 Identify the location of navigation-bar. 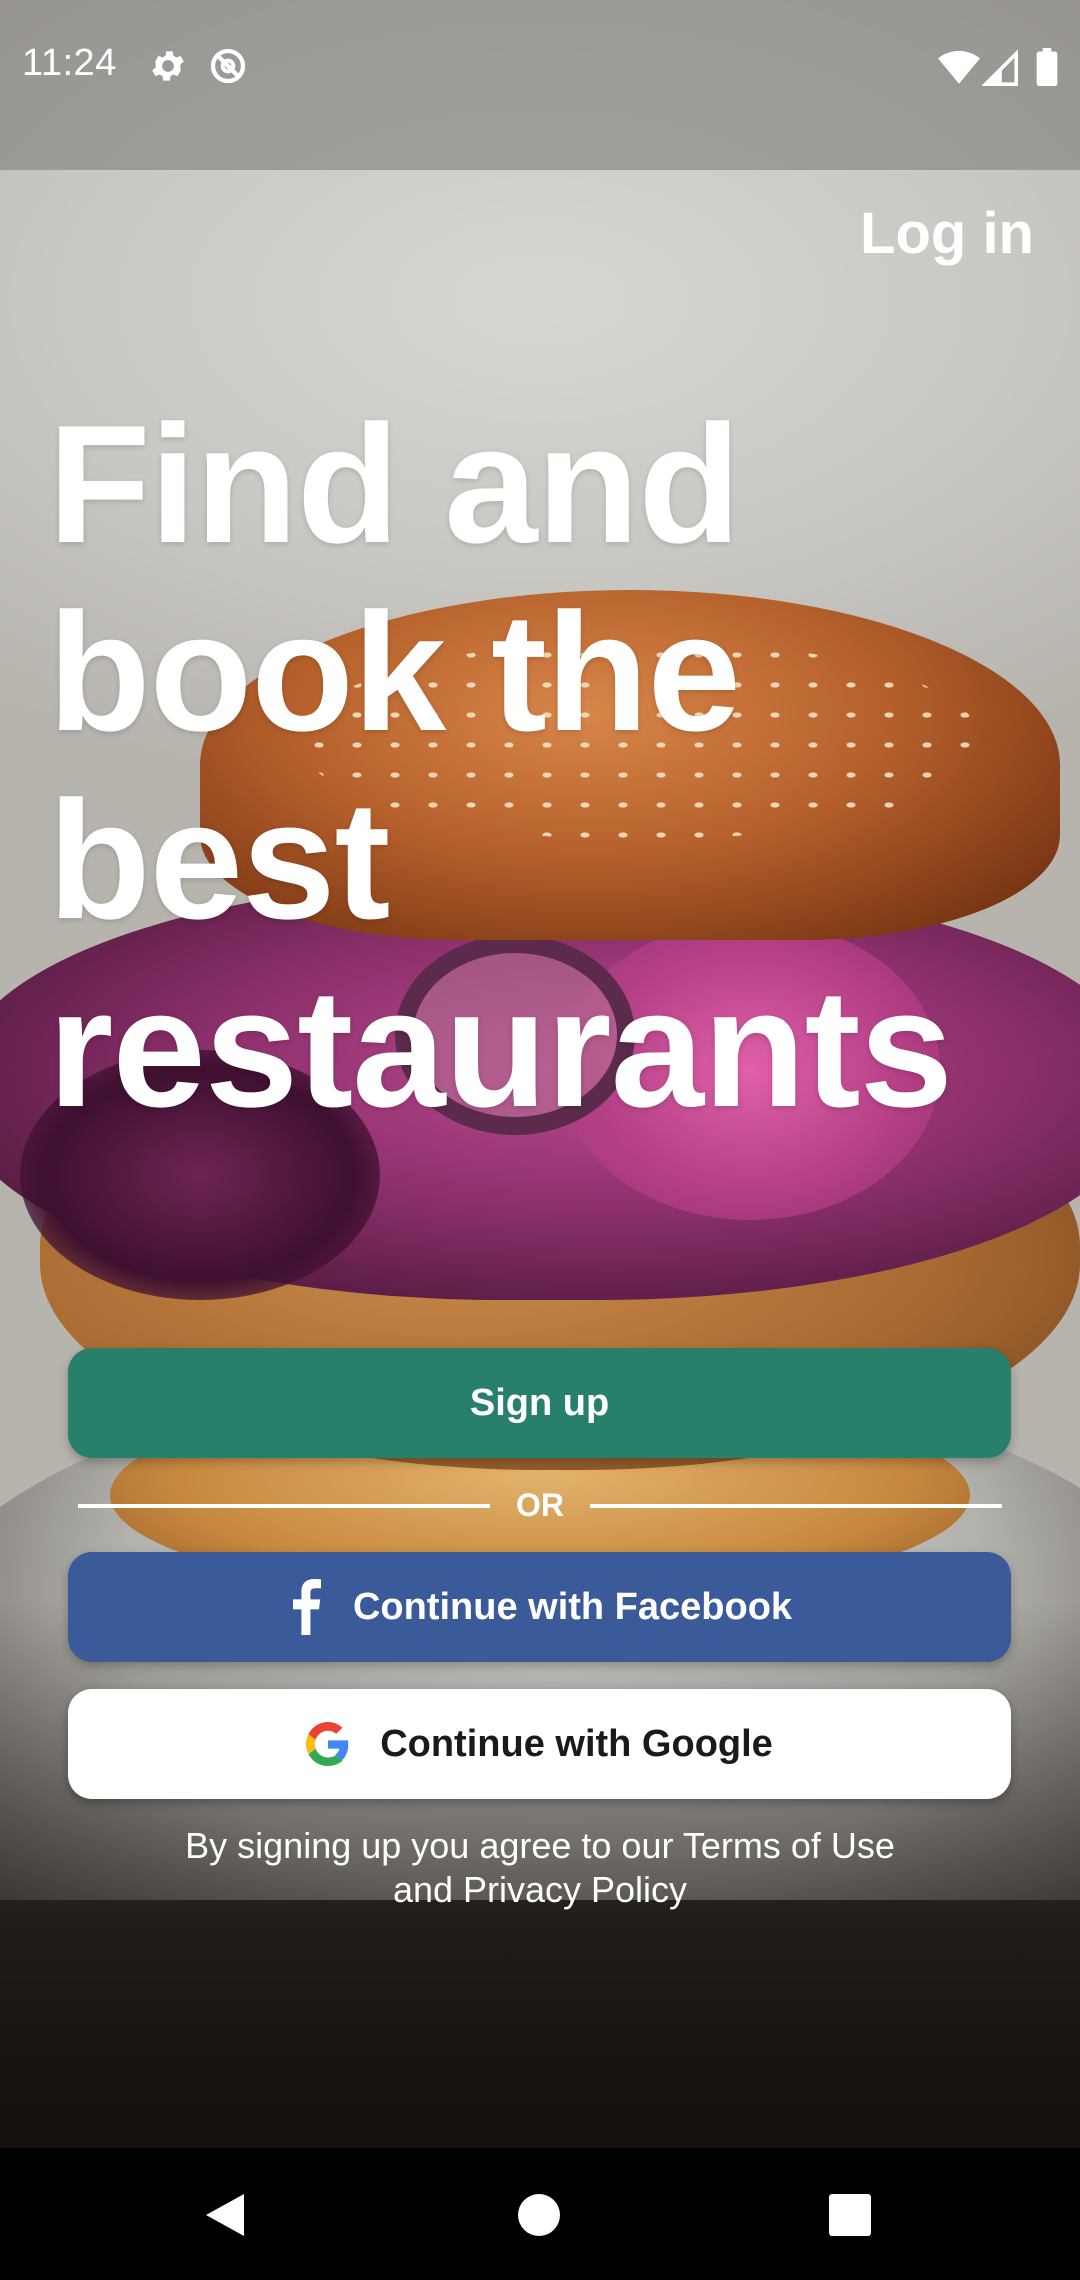
(540, 2214).